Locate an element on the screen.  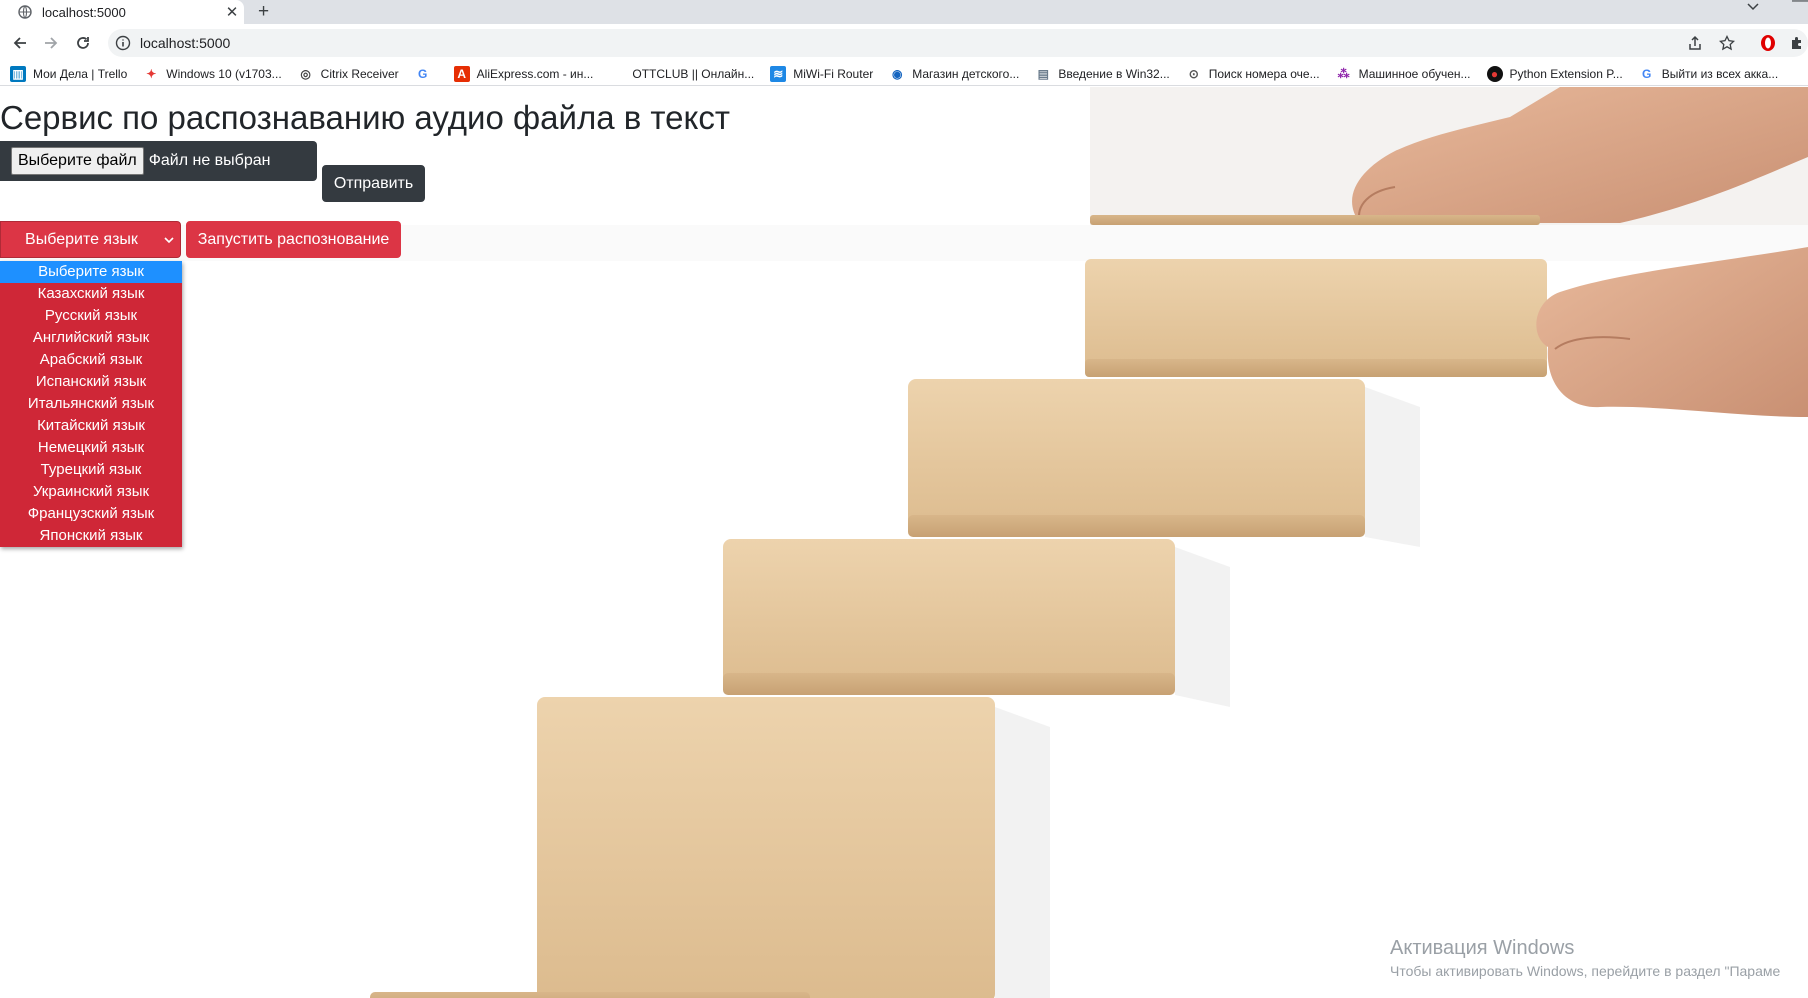
browser-toolbar: localhost:5000 is located at coordinates (904, 43).